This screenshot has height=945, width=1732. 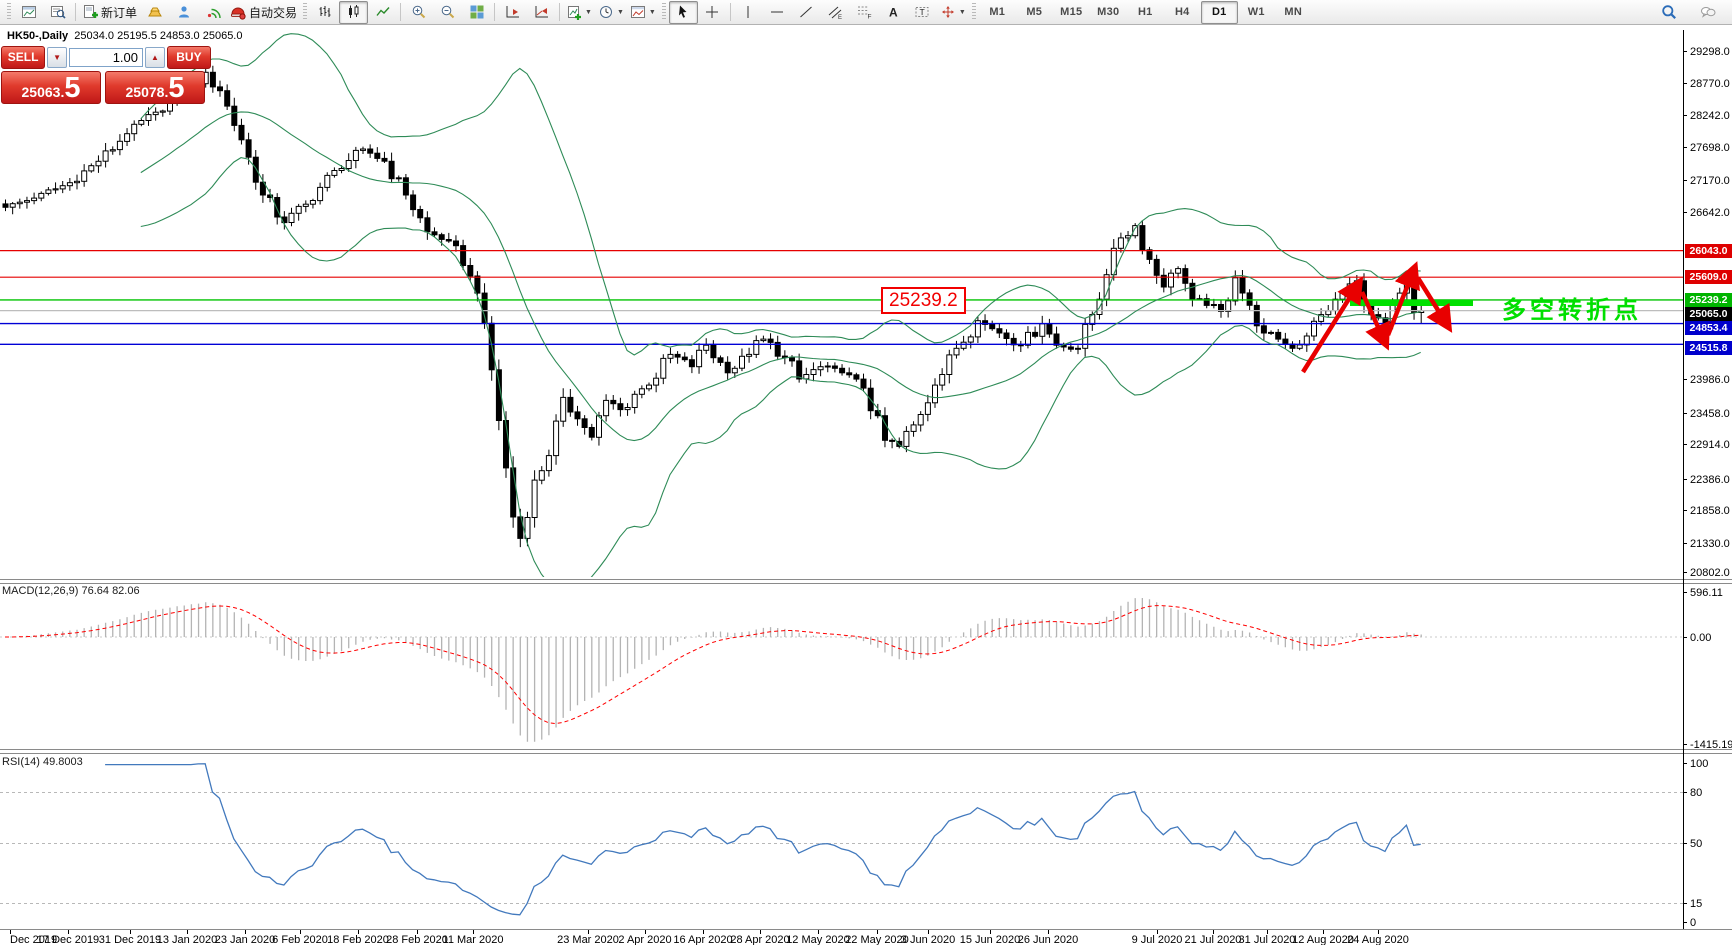 What do you see at coordinates (1710, 380) in the screenshot?
I see `price-tick-label: 23986.0` at bounding box center [1710, 380].